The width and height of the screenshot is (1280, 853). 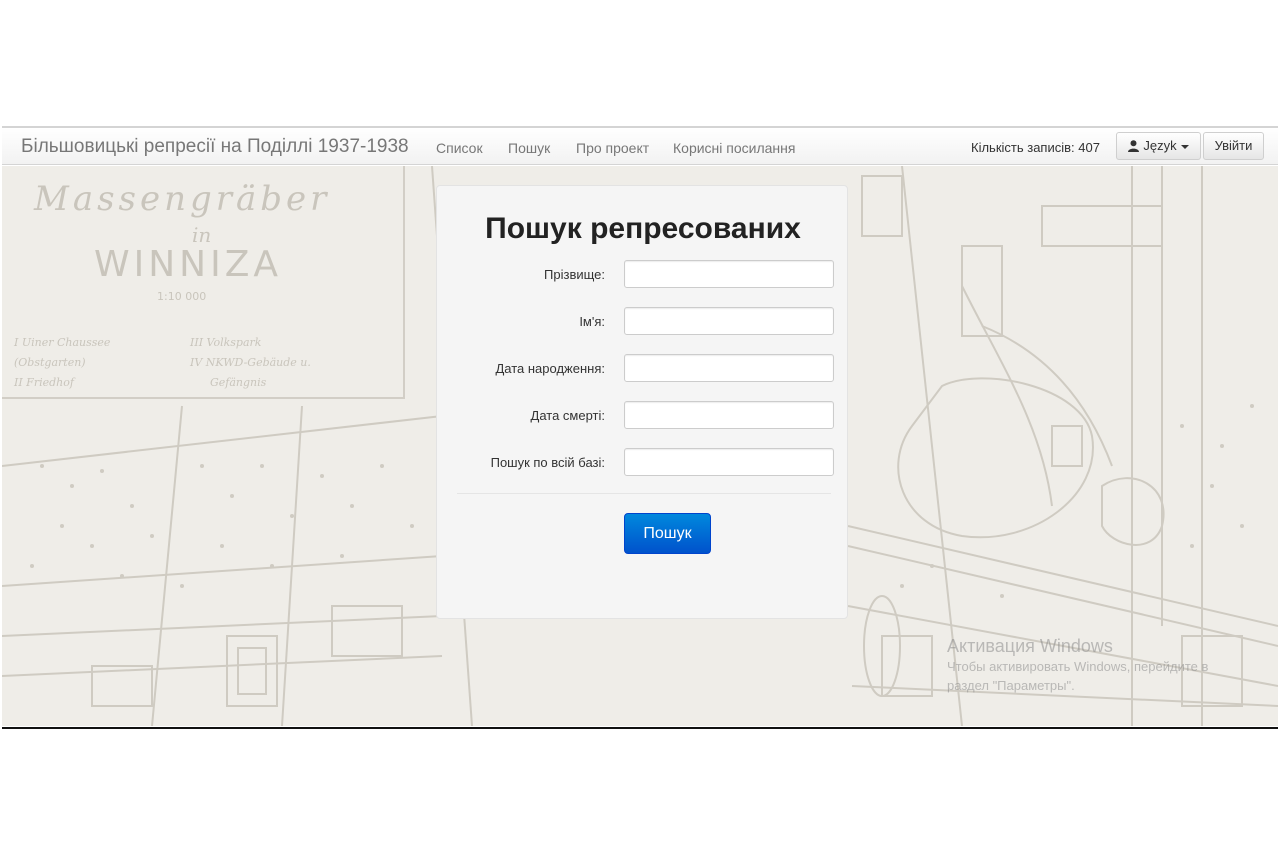 What do you see at coordinates (547, 462) in the screenshot?
I see `full-search-label: Пошук по всій базі:` at bounding box center [547, 462].